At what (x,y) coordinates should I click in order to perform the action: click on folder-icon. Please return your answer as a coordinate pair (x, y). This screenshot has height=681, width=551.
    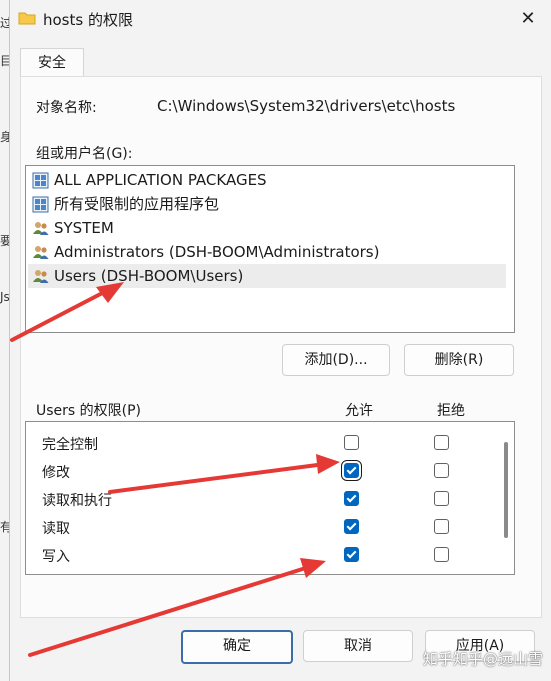
    Looking at the image, I should click on (27, 18).